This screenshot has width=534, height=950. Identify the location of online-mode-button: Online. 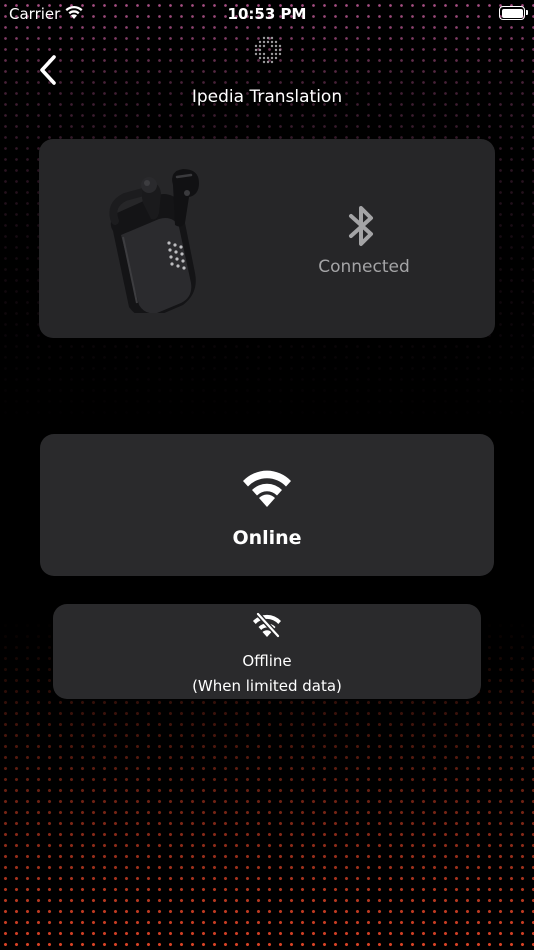
(267, 505).